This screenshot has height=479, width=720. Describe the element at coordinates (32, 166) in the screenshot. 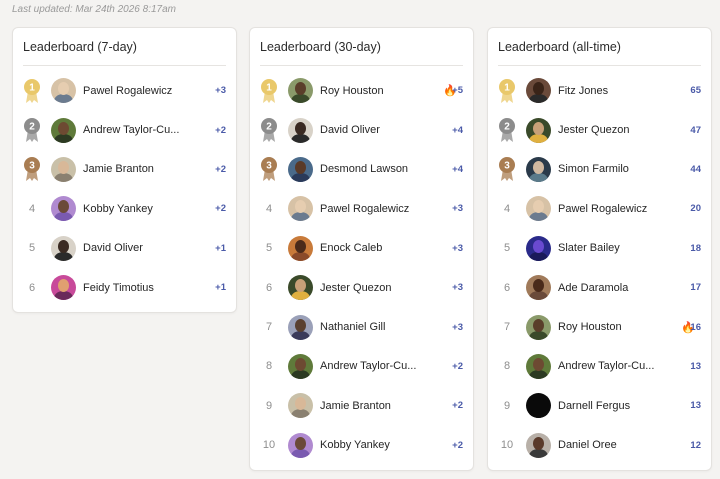

I see `medal-rank-number: 3` at that location.